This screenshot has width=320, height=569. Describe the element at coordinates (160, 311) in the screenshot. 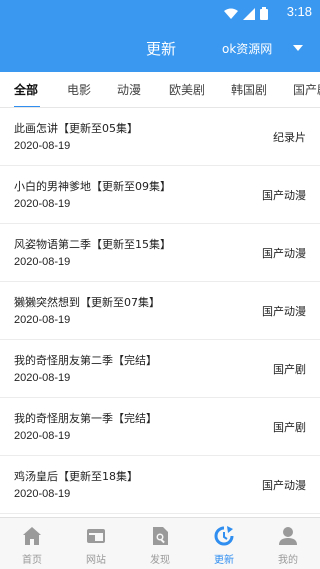

I see `list-item: 獭獭突然想到【更新至07集】 2020-08-19 国产动漫` at that location.